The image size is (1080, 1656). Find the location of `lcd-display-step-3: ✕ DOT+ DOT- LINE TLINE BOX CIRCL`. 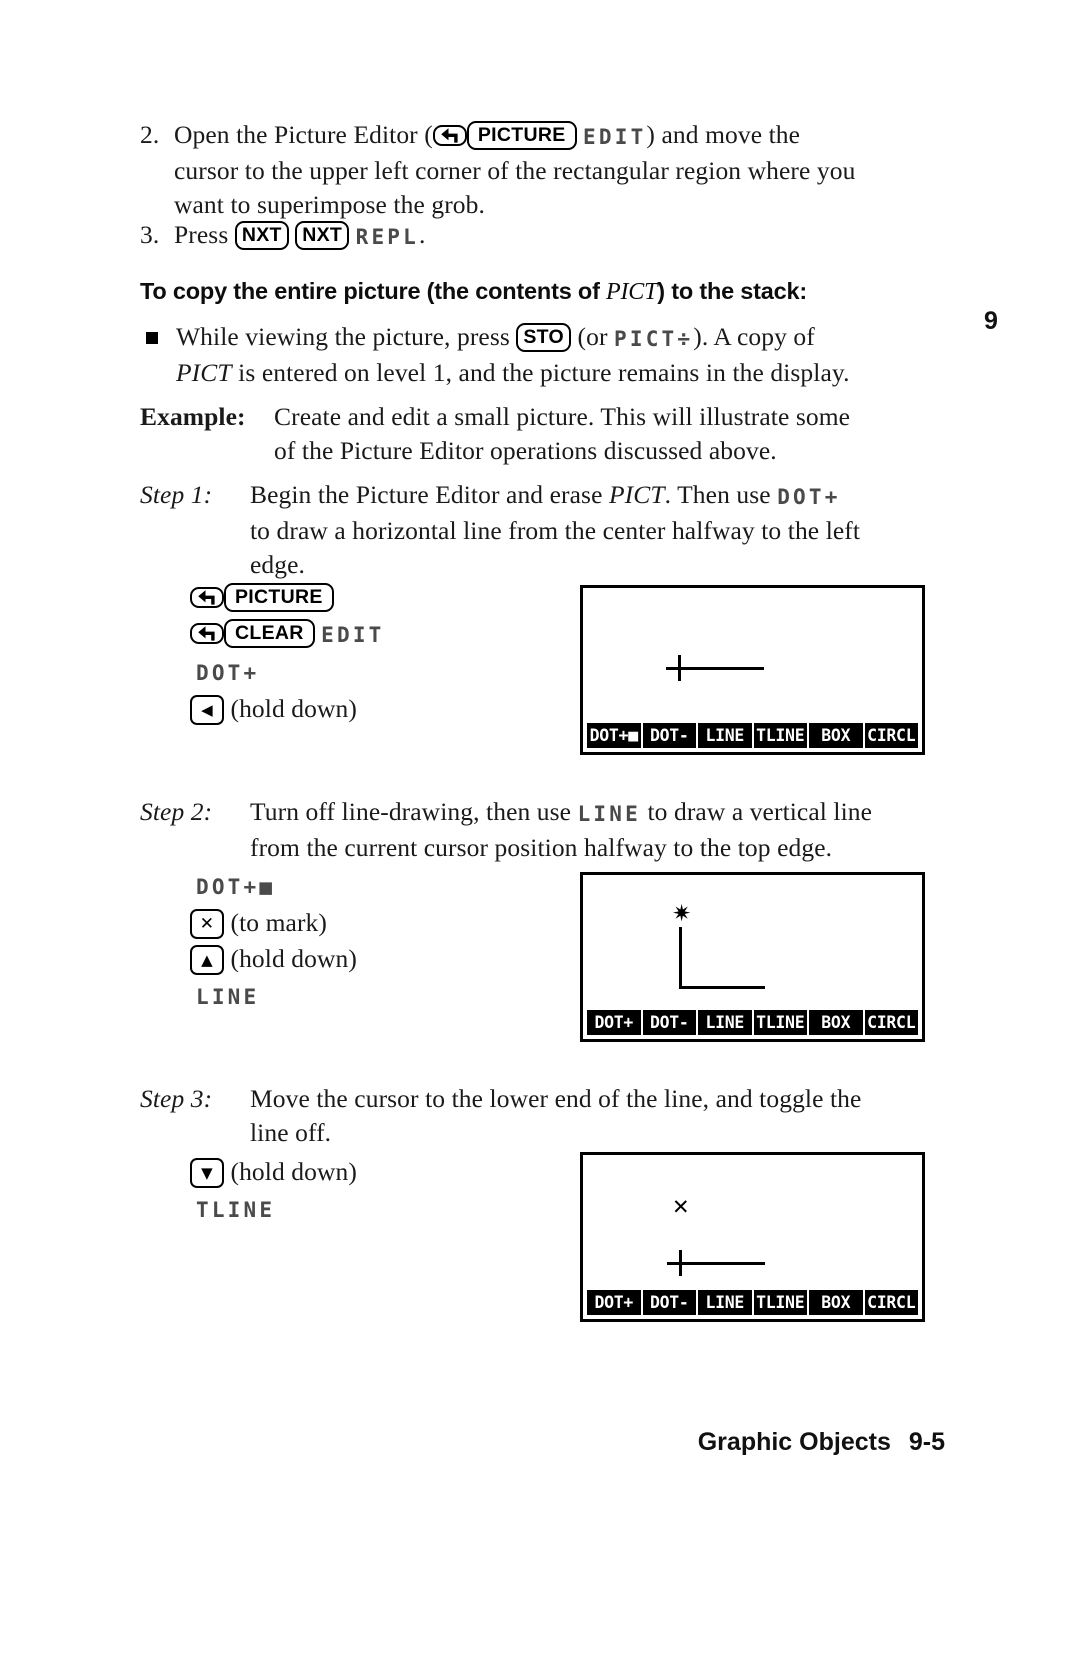

lcd-display-step-3: ✕ DOT+ DOT- LINE TLINE BOX CIRCL is located at coordinates (752, 1237).